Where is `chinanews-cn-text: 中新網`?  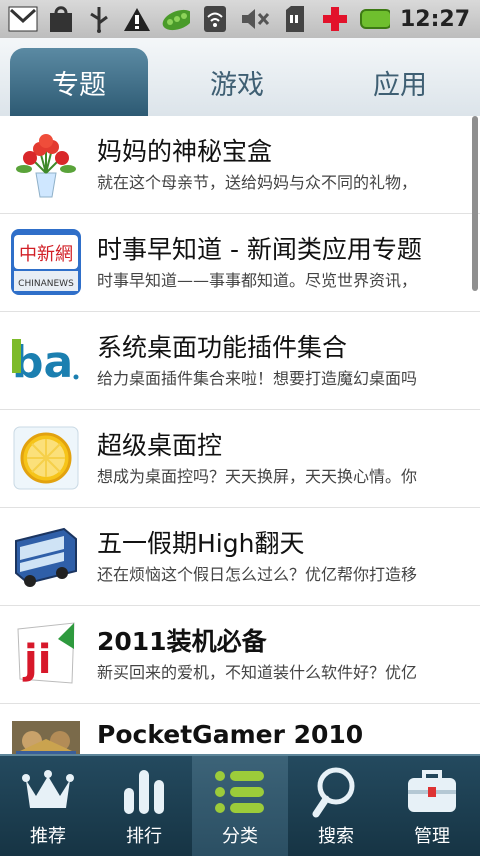
chinanews-cn-text: 中新網 is located at coordinates (46, 254).